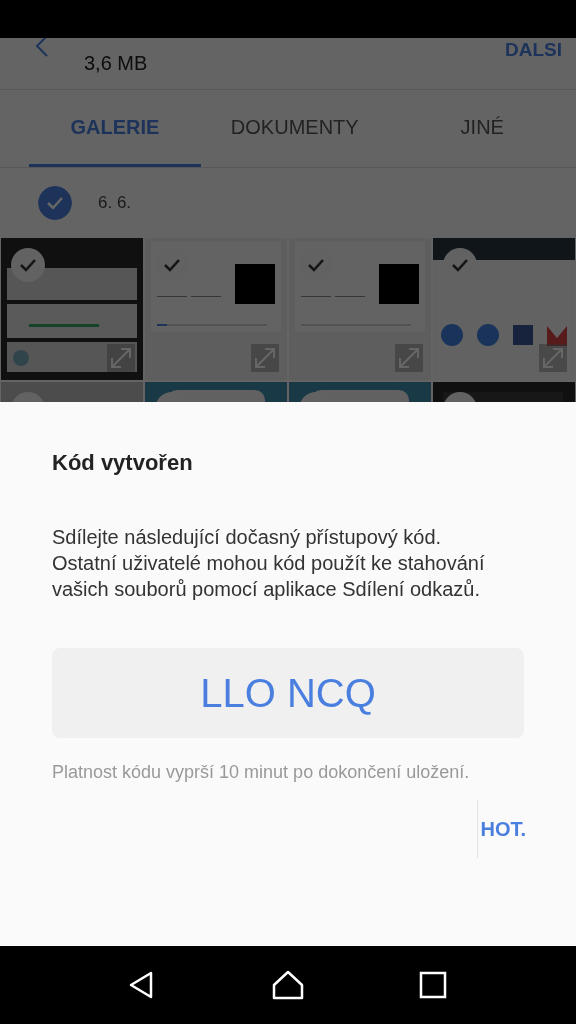 This screenshot has height=1024, width=576. What do you see at coordinates (482, 128) in the screenshot?
I see `tab: JINÉ` at bounding box center [482, 128].